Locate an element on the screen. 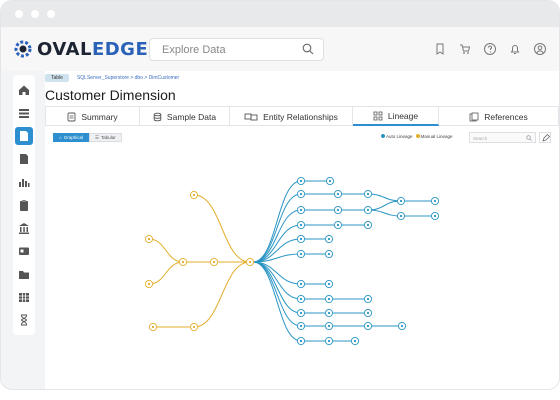 The image size is (560, 400). chart-icon is located at coordinates (24, 182).